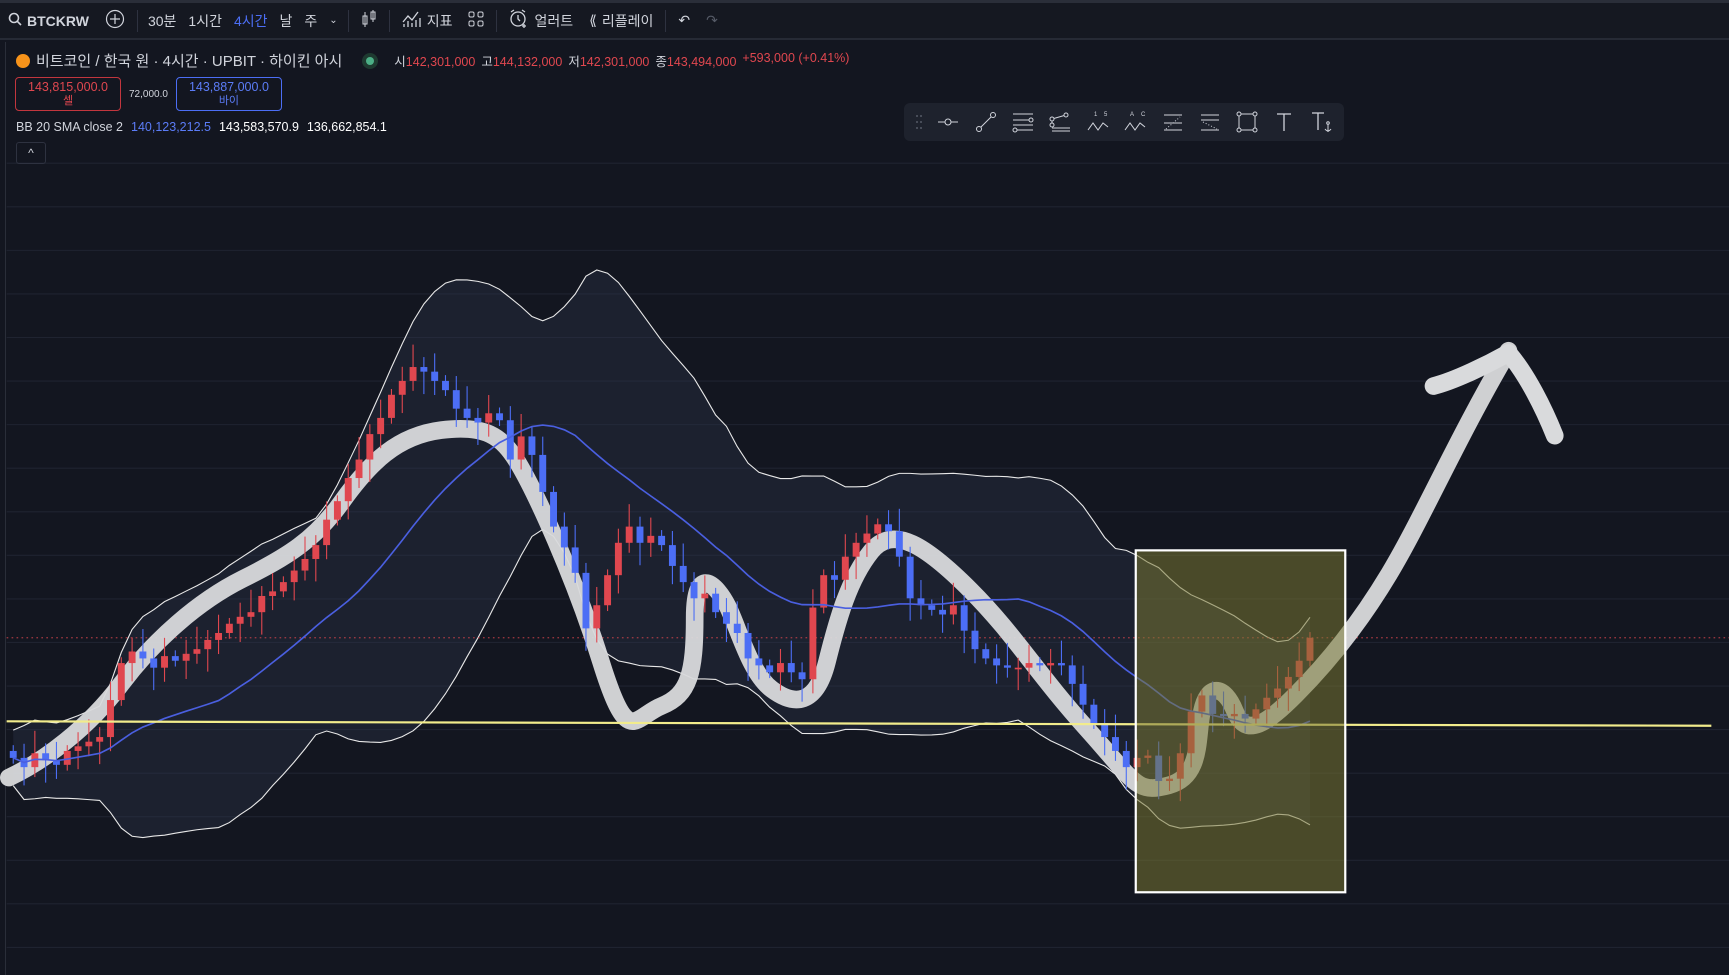 The height and width of the screenshot is (975, 1729). I want to click on open-label: 시, so click(400, 62).